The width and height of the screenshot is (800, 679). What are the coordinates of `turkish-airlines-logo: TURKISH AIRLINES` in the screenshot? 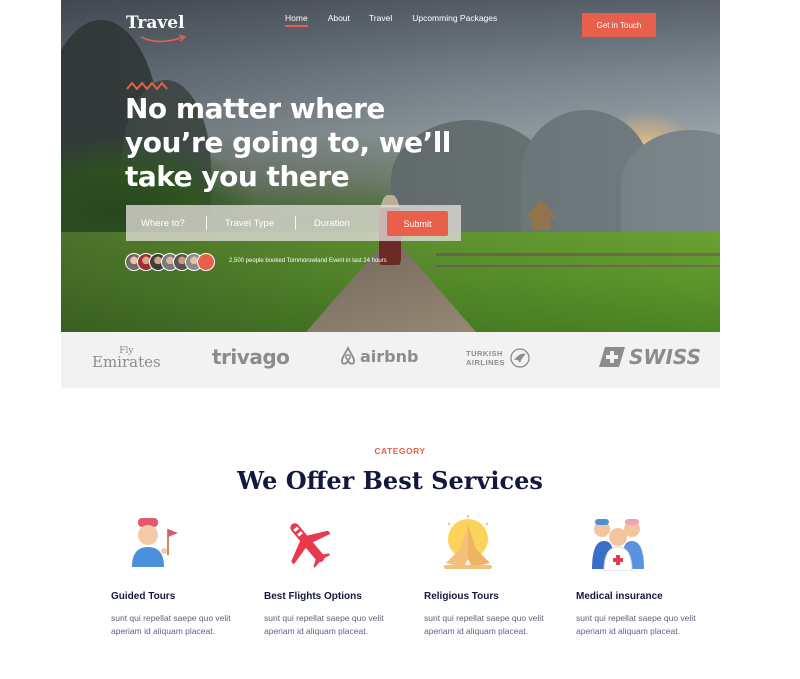 It's located at (498, 358).